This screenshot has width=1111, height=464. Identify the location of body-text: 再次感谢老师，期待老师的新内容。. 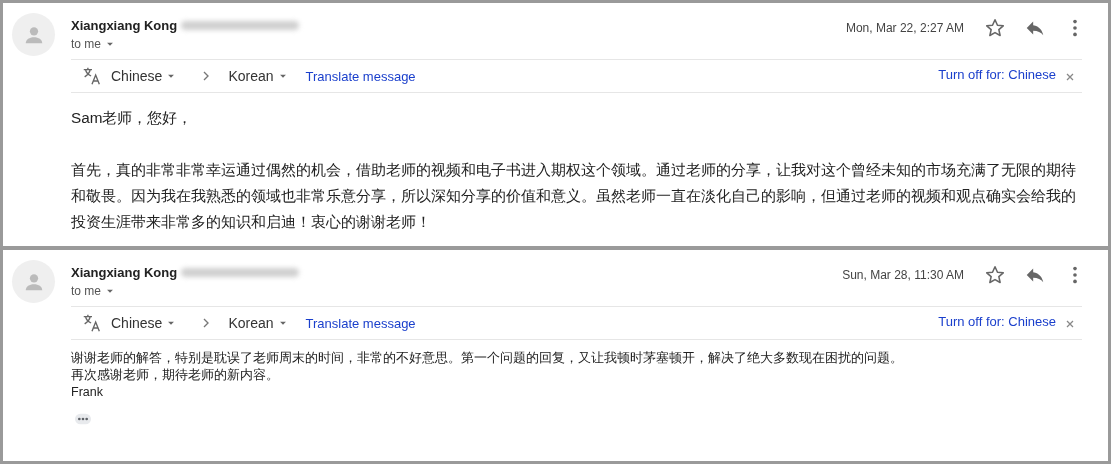
(175, 375).